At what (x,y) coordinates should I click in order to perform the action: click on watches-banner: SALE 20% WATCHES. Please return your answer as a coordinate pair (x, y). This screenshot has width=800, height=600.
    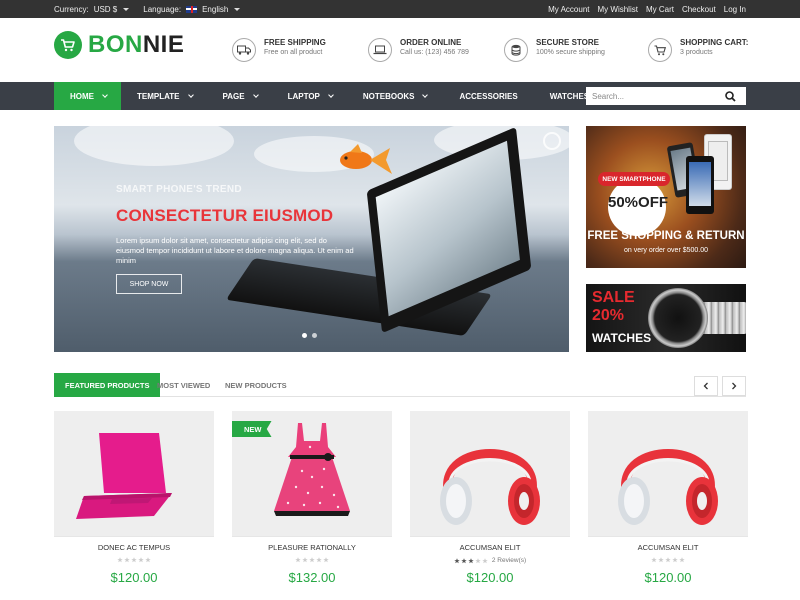
    Looking at the image, I should click on (666, 318).